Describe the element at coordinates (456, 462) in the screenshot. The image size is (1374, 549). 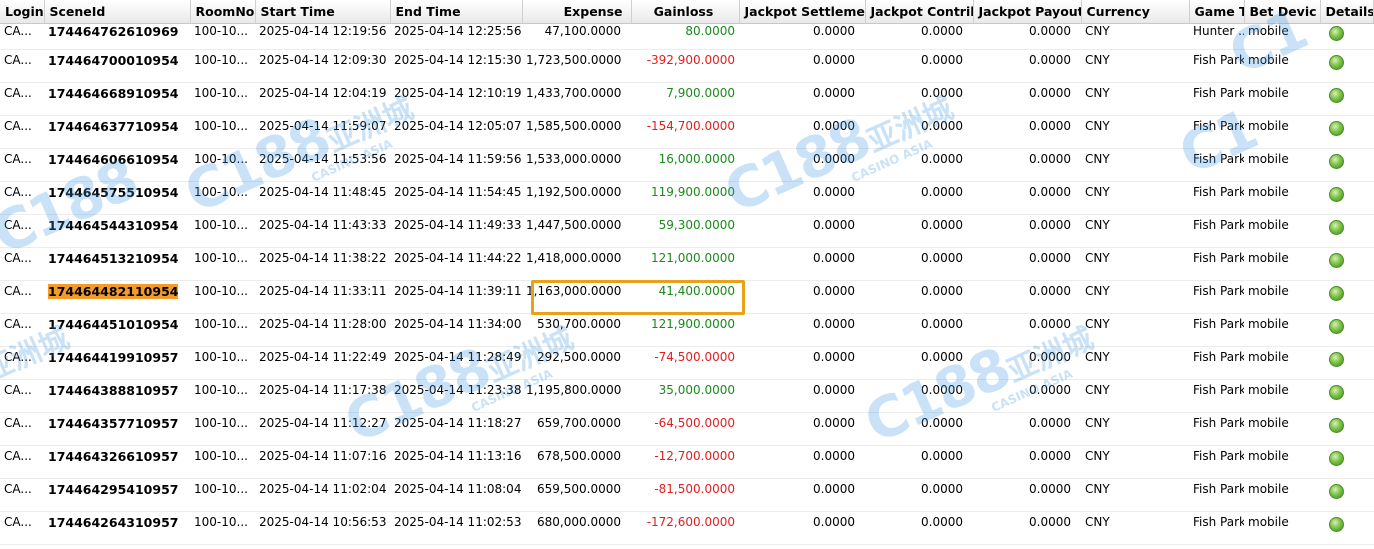
I see `cell-end-time: 2025-04-14 11:13:16` at that location.